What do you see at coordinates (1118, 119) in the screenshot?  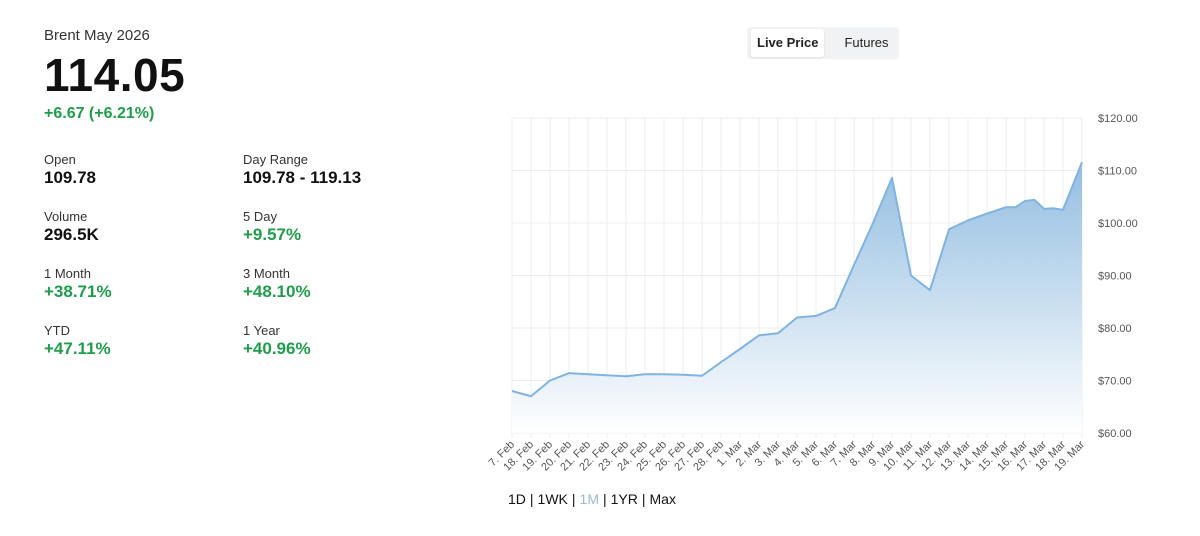 I see `y-tick-label: $120.00` at bounding box center [1118, 119].